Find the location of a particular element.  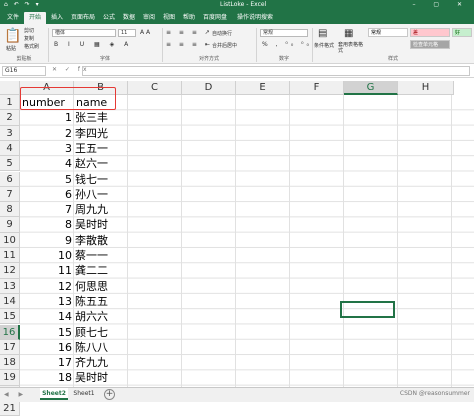

table-format-button: 套用表格格式 is located at coordinates (352, 48).